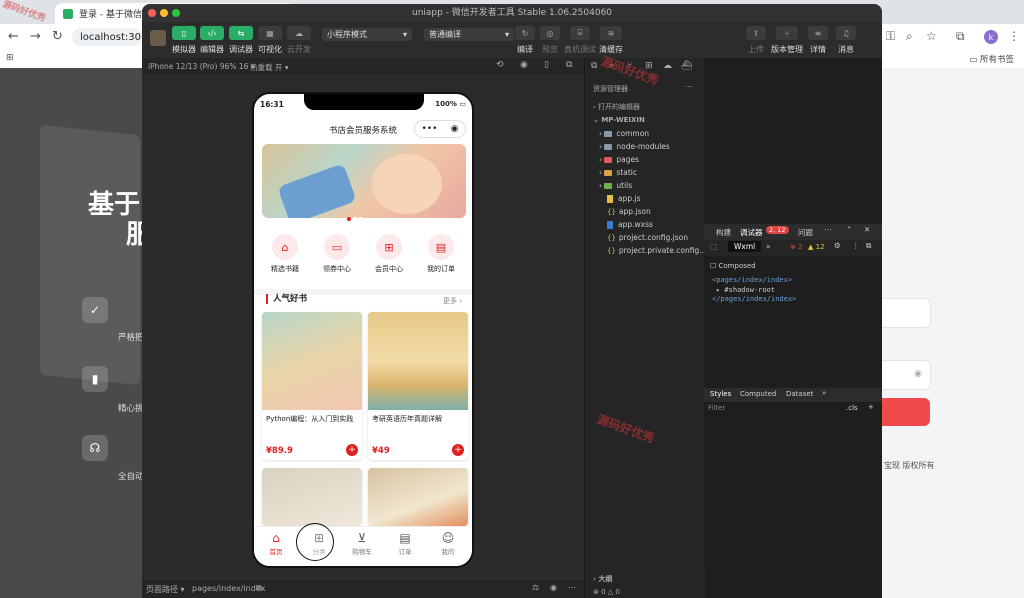 The height and width of the screenshot is (598, 1024). What do you see at coordinates (624, 133) in the screenshot?
I see `tree-folder-common: › common` at bounding box center [624, 133].